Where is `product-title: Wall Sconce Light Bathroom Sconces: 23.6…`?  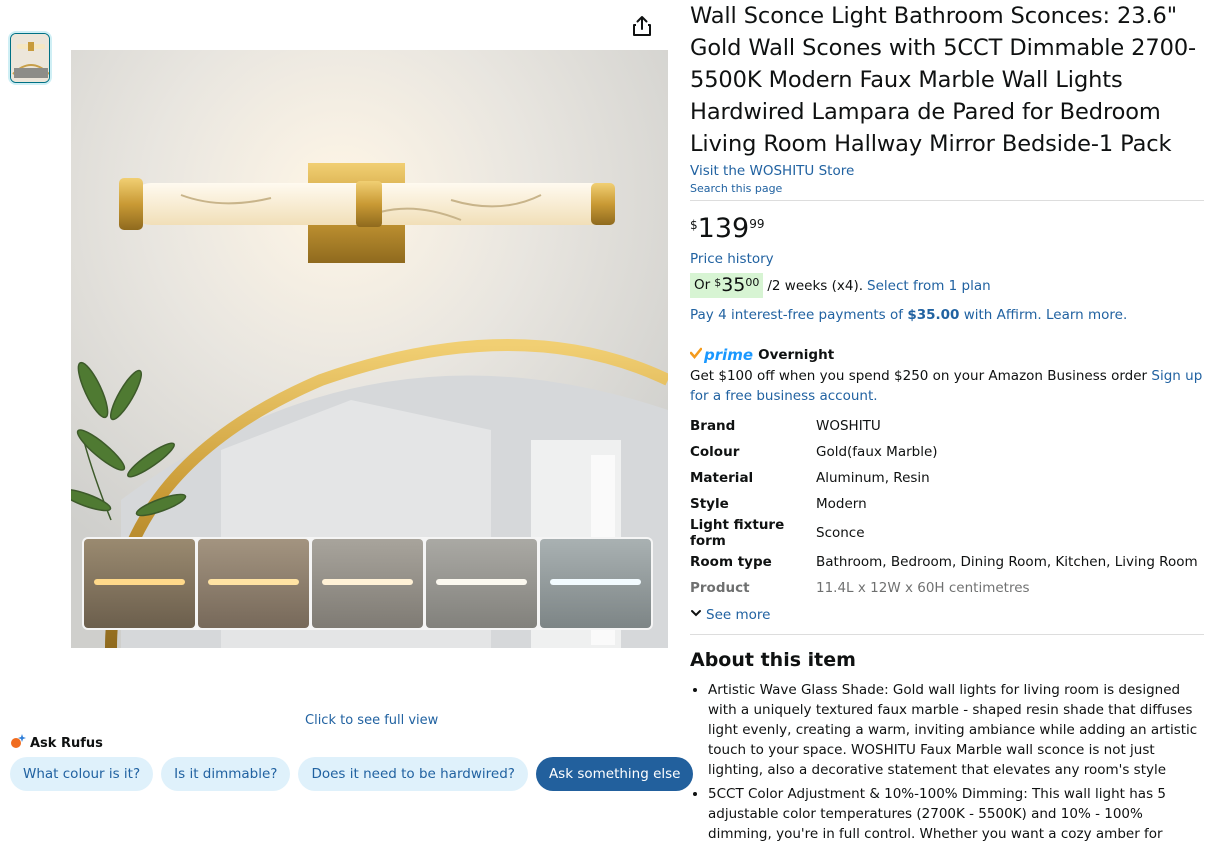 product-title: Wall Sconce Light Bathroom Sconces: 23.6… is located at coordinates (943, 80).